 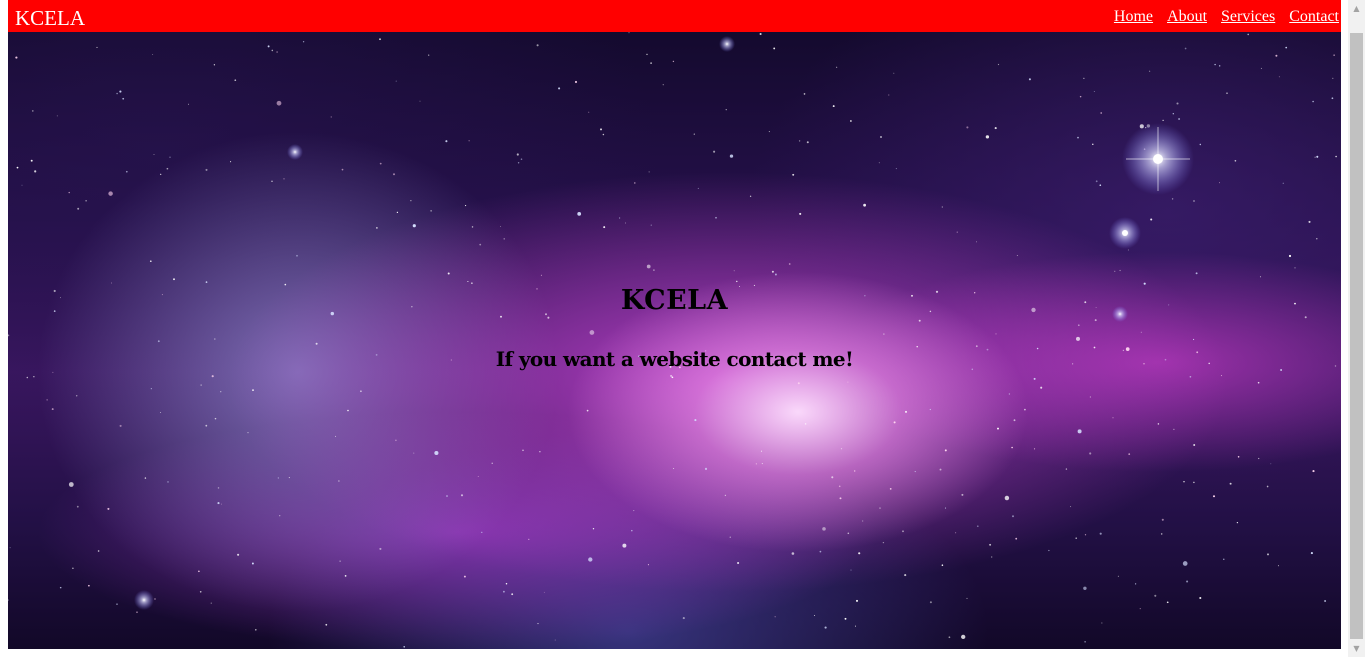 What do you see at coordinates (1314, 17) in the screenshot?
I see `nav-link-contact: Contact` at bounding box center [1314, 17].